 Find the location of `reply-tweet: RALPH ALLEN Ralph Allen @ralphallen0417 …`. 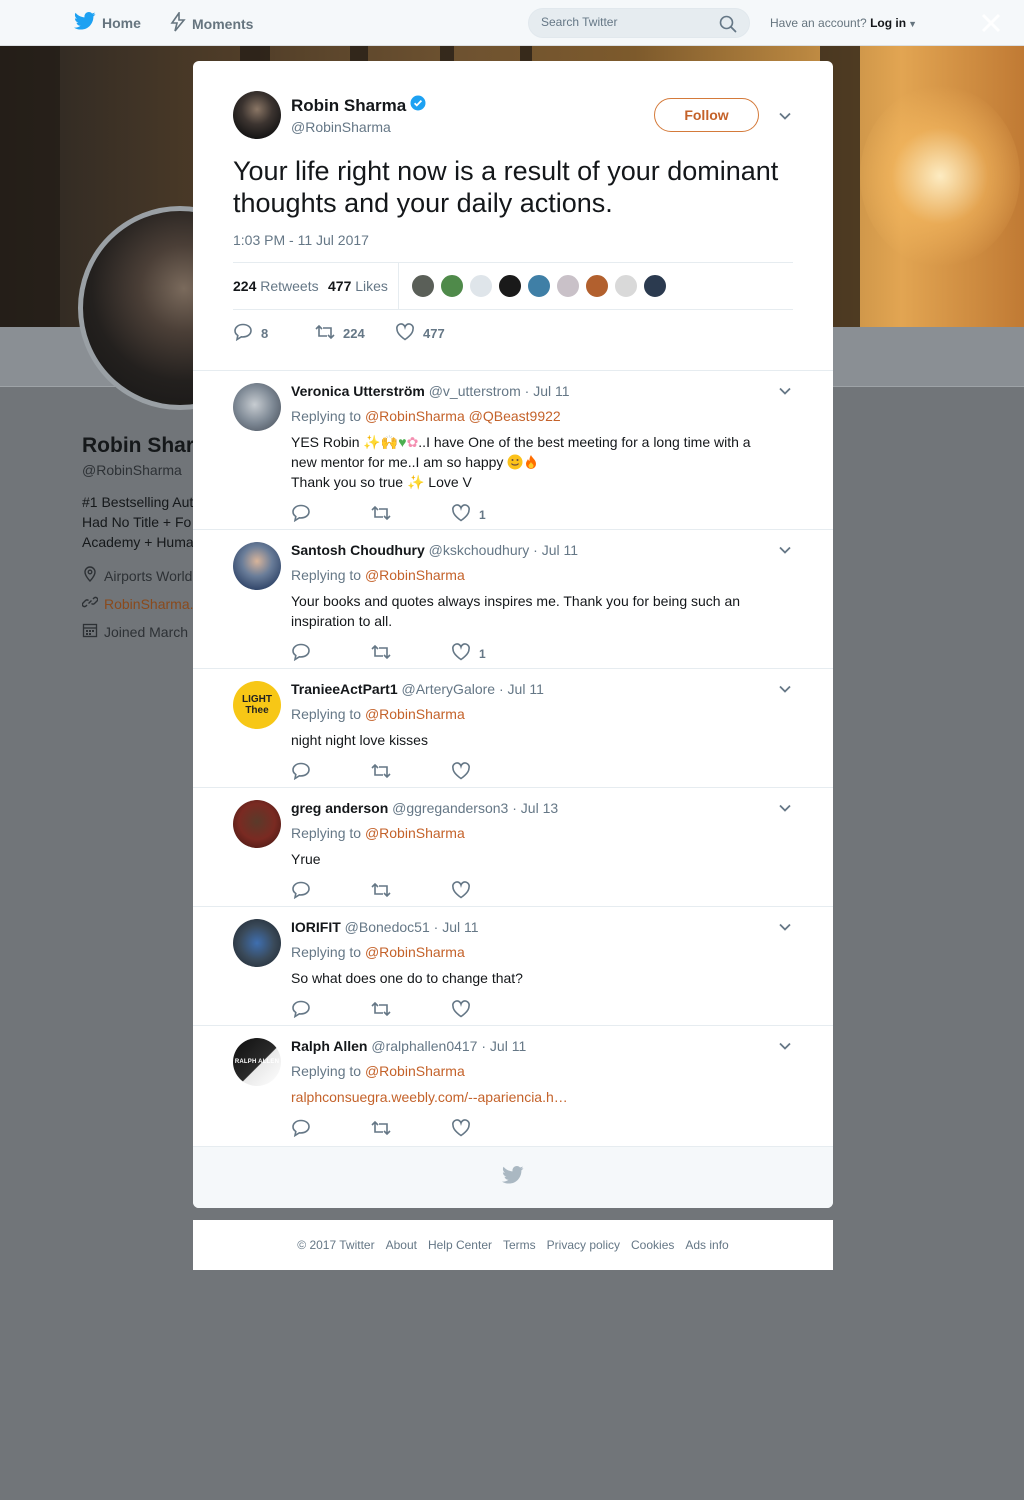

reply-tweet: RALPH ALLEN Ralph Allen @ralphallen0417 … is located at coordinates (513, 1086).